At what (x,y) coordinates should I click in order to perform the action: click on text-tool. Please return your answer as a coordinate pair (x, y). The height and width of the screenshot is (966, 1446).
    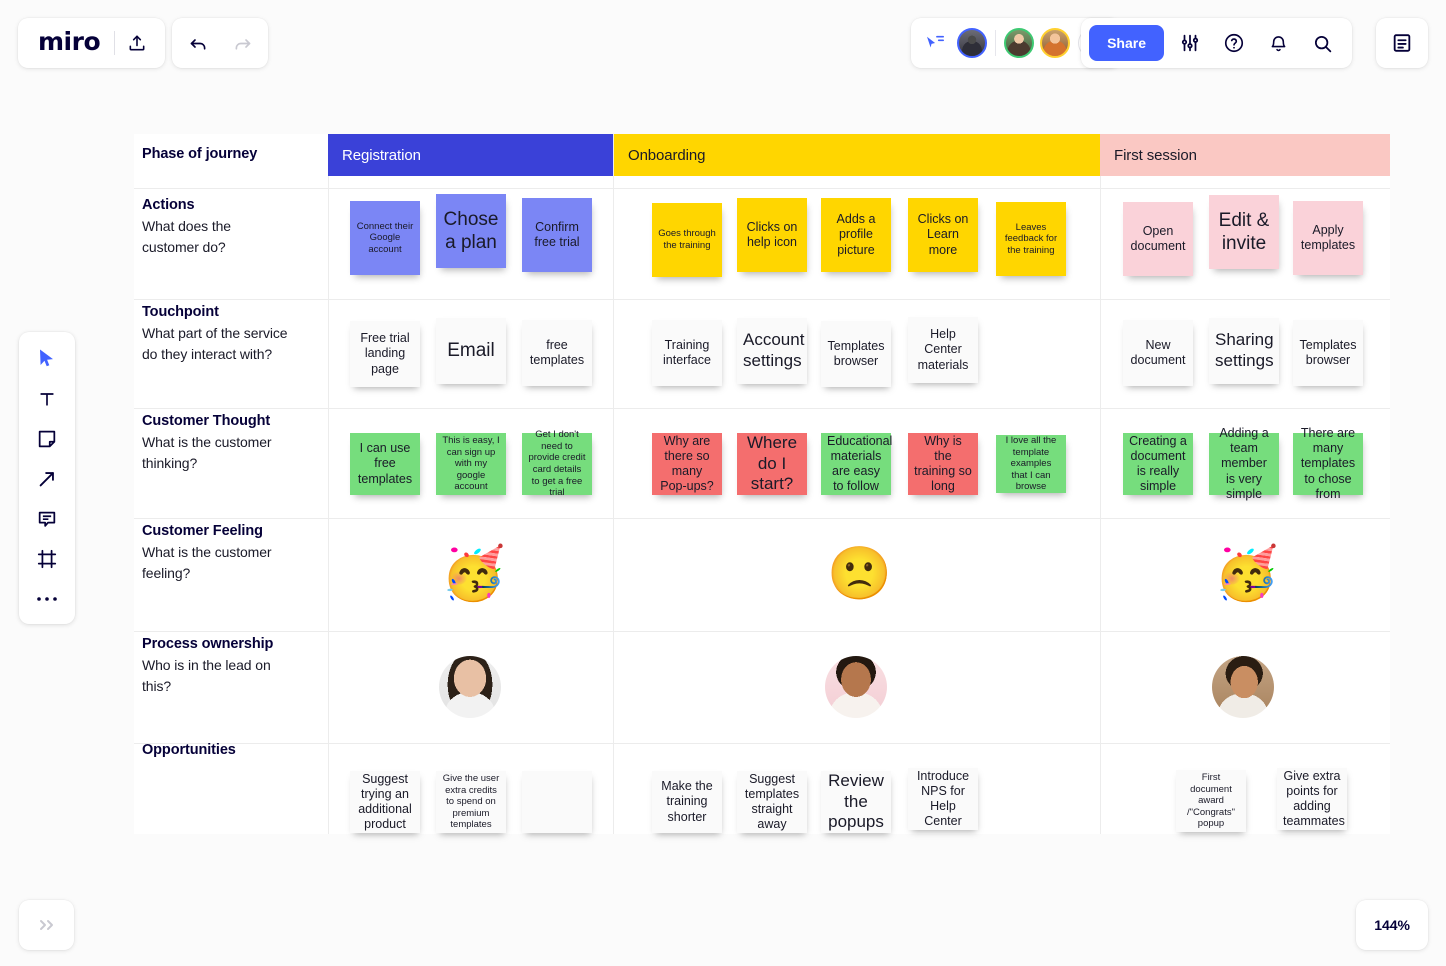
    Looking at the image, I should click on (47, 399).